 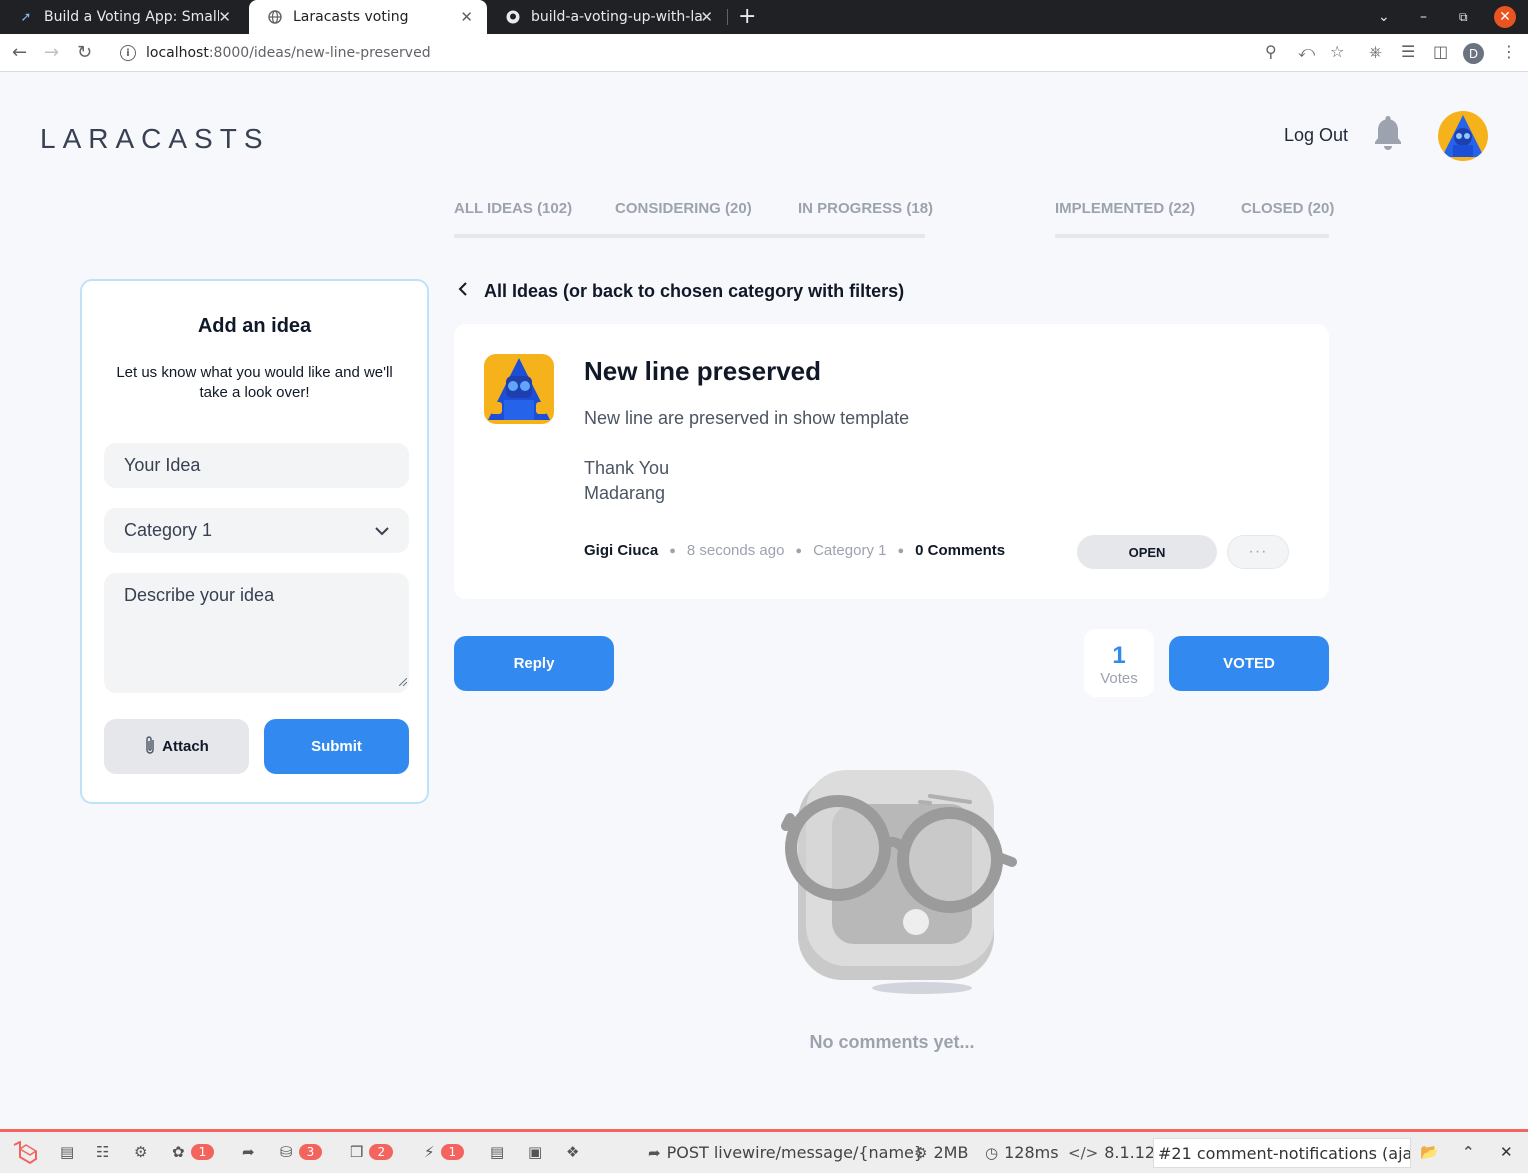 What do you see at coordinates (1440, 51) in the screenshot?
I see `side-panel-icon: ◫` at bounding box center [1440, 51].